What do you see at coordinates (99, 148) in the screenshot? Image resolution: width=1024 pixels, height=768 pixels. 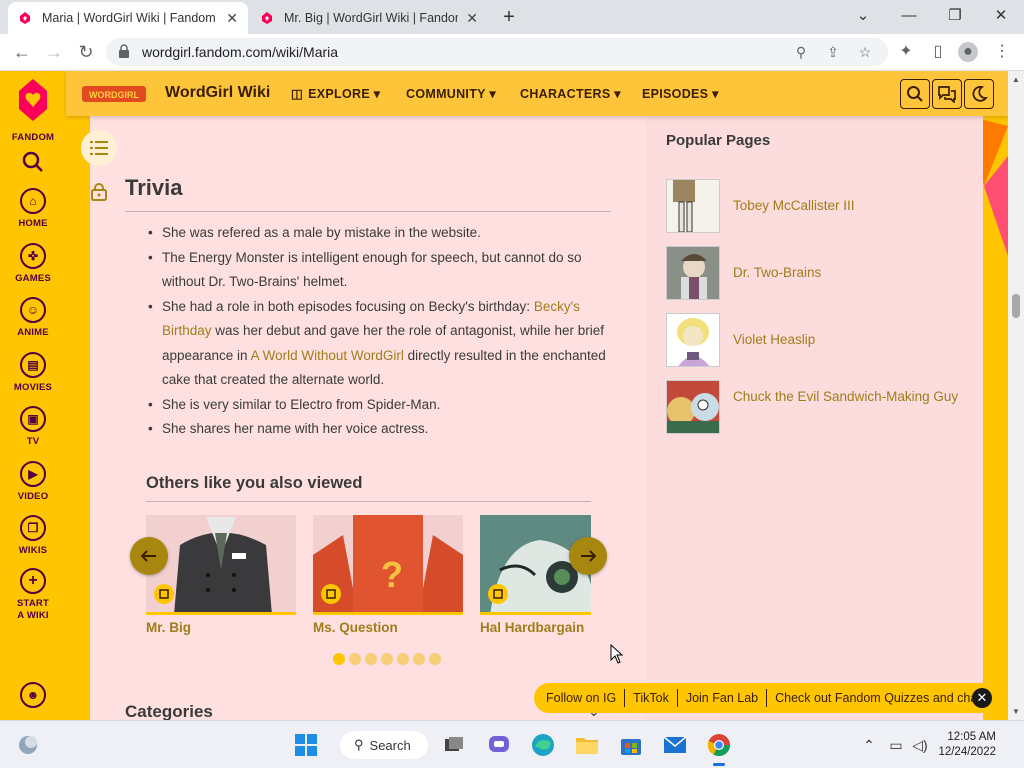 I see `toc-button` at bounding box center [99, 148].